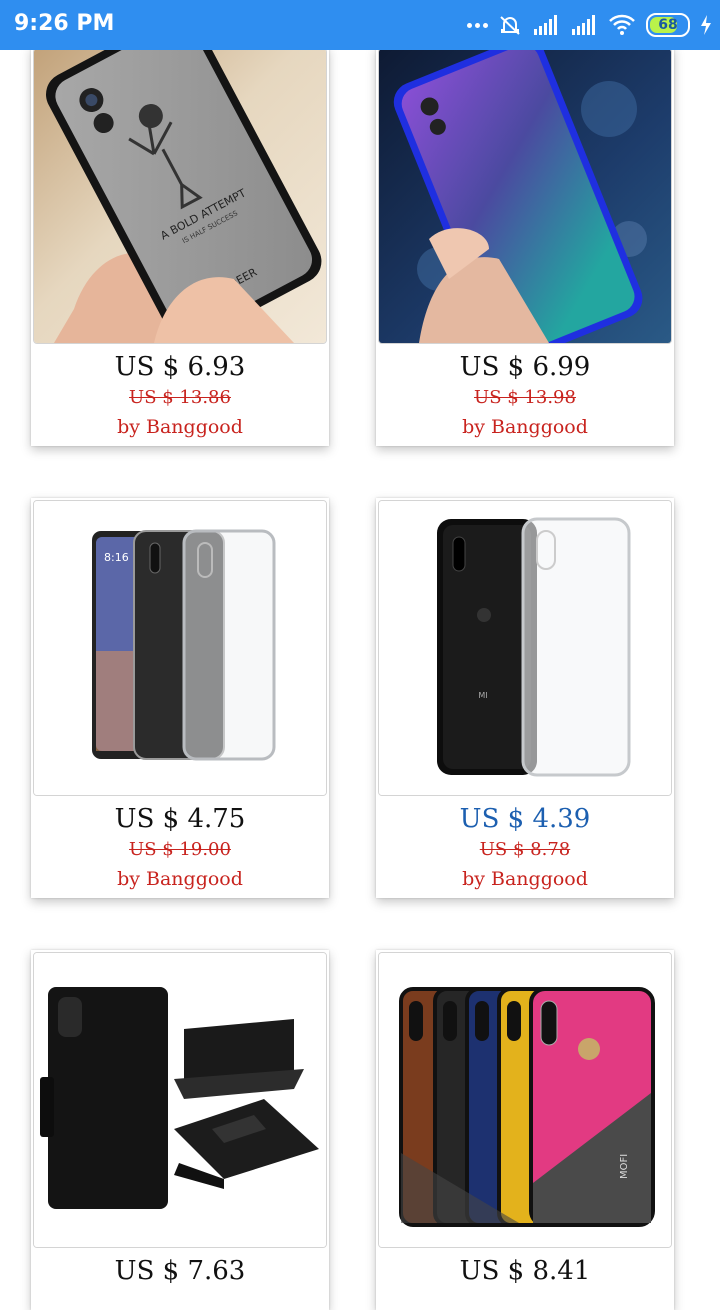 This screenshot has width=720, height=1310. I want to click on charging-icon, so click(706, 25).